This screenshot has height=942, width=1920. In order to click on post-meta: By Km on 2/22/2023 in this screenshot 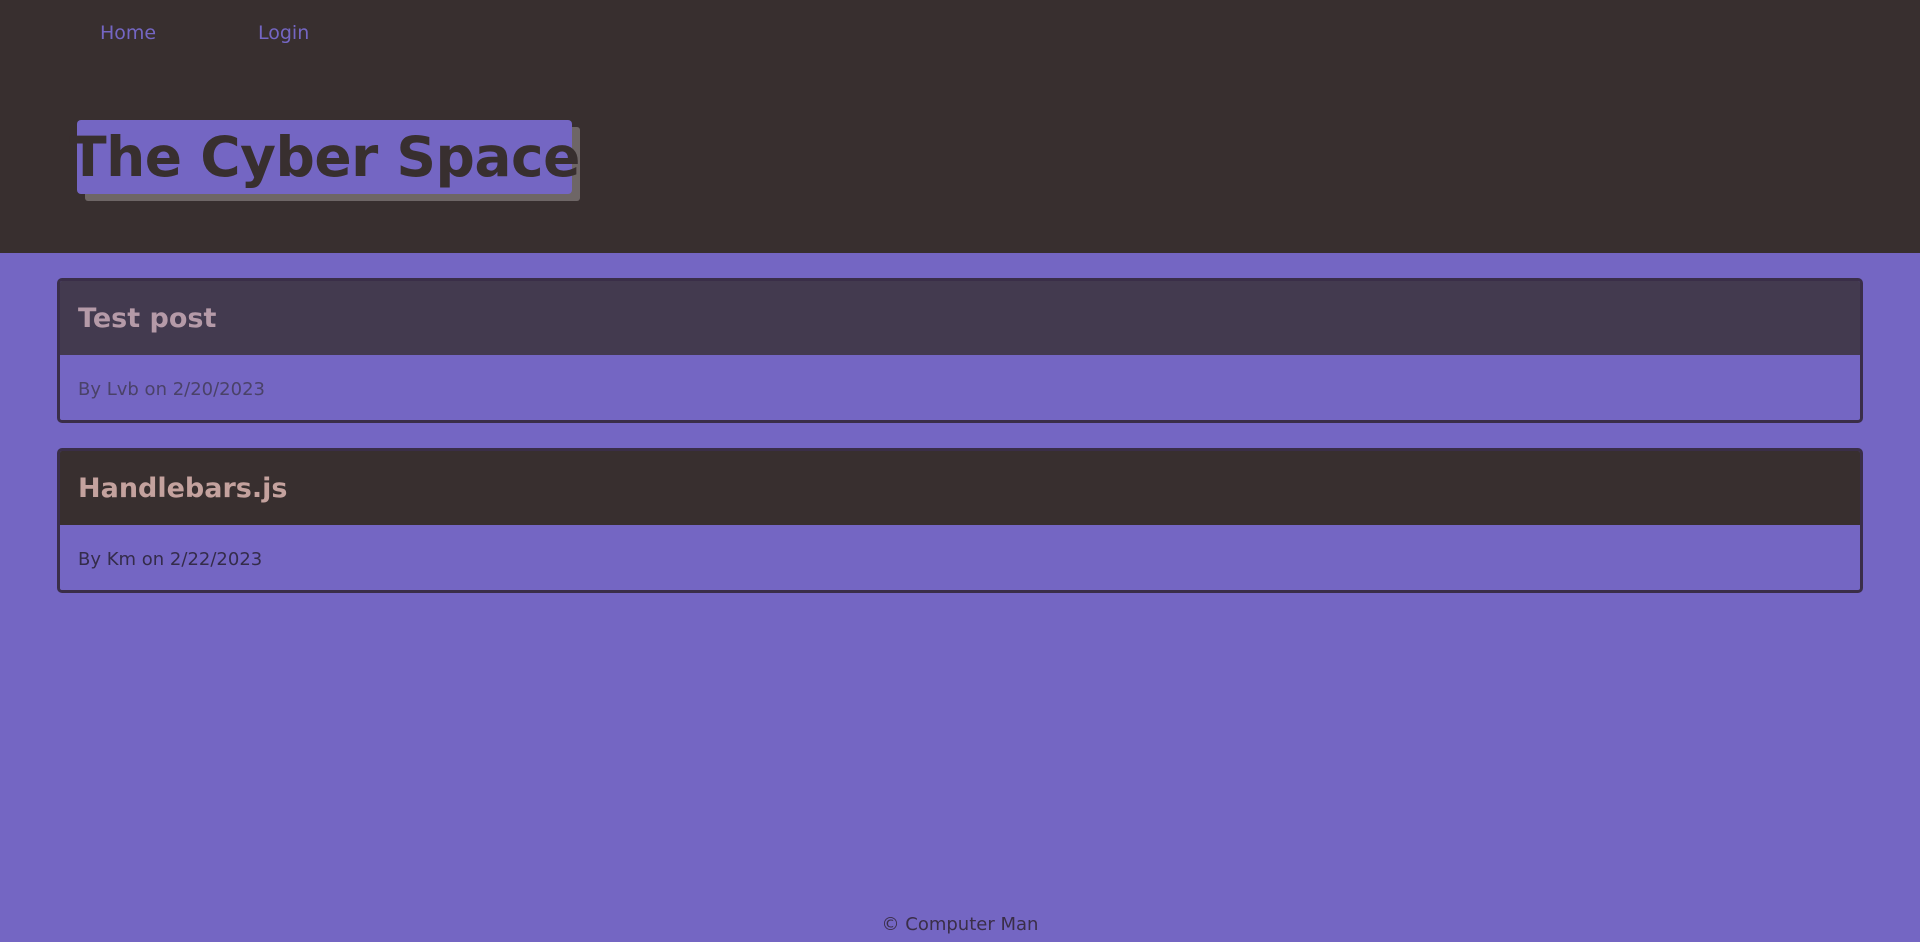, I will do `click(170, 559)`.